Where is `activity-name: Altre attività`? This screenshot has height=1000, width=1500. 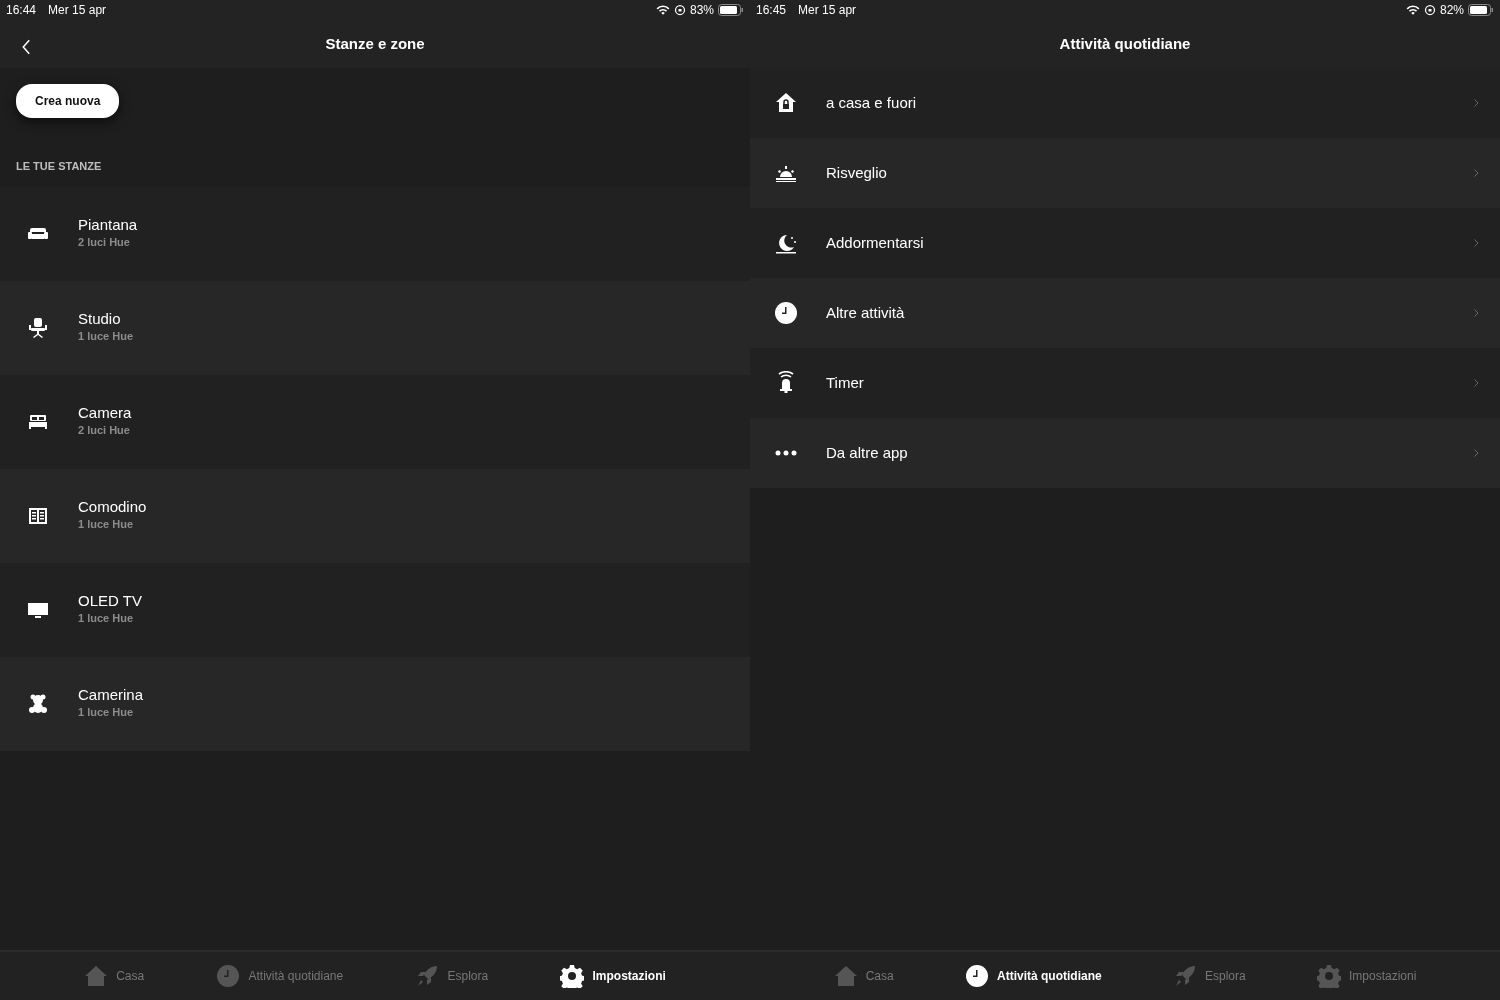
activity-name: Altre attività is located at coordinates (866, 312).